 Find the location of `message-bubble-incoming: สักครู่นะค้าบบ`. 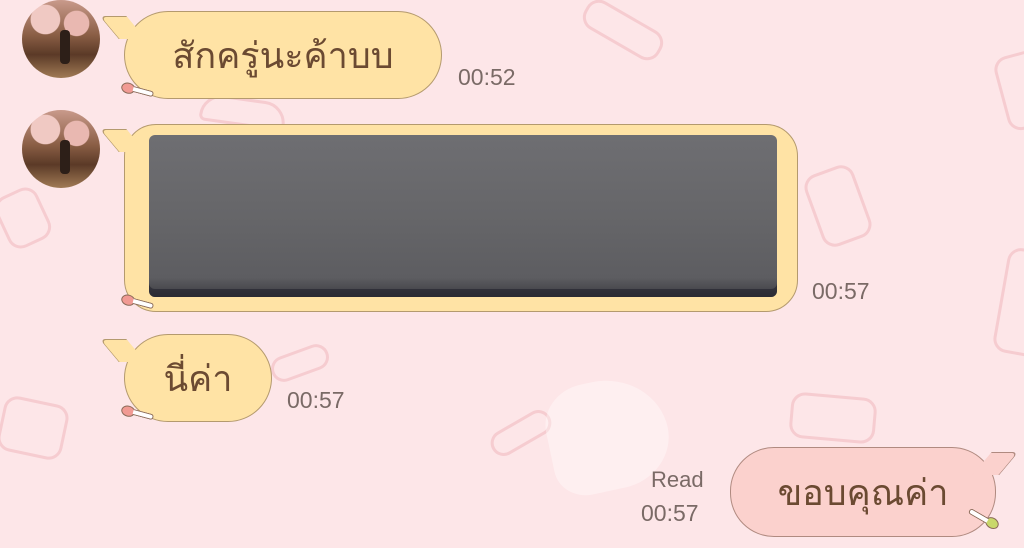

message-bubble-incoming: สักครู่นะค้าบบ is located at coordinates (283, 55).